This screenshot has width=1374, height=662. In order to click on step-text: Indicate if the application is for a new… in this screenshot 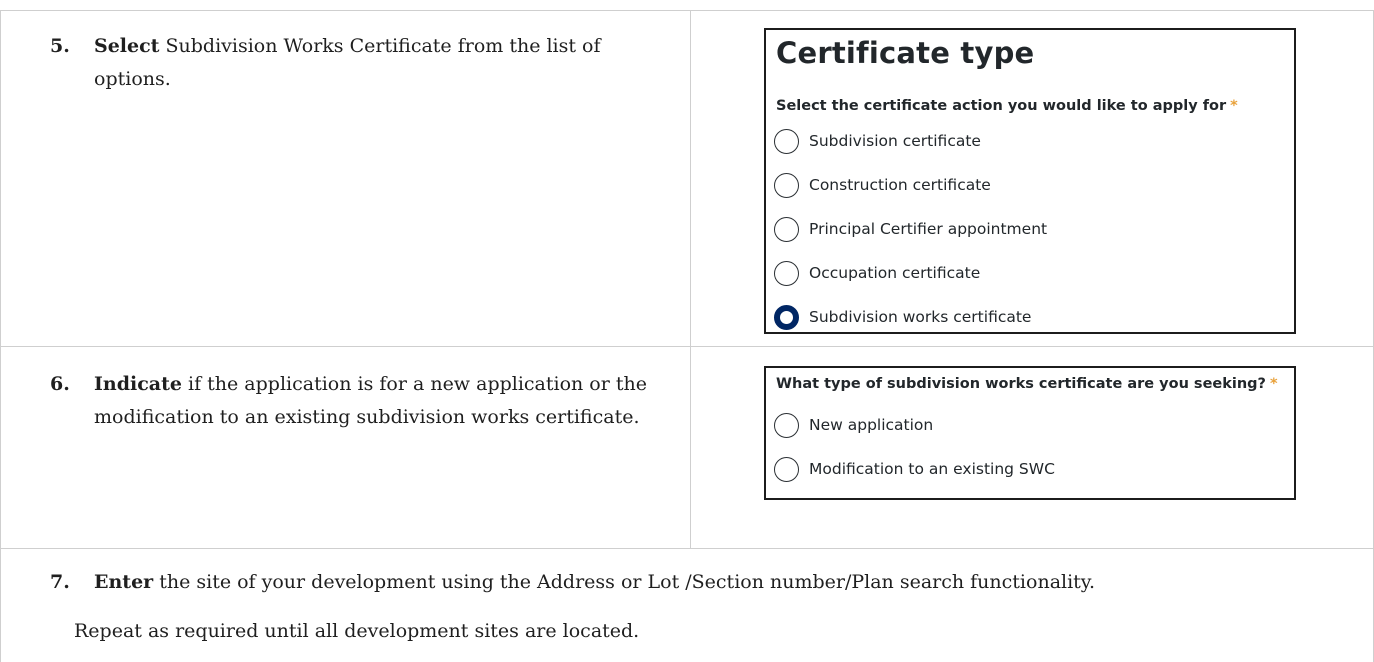, I will do `click(365, 401)`.